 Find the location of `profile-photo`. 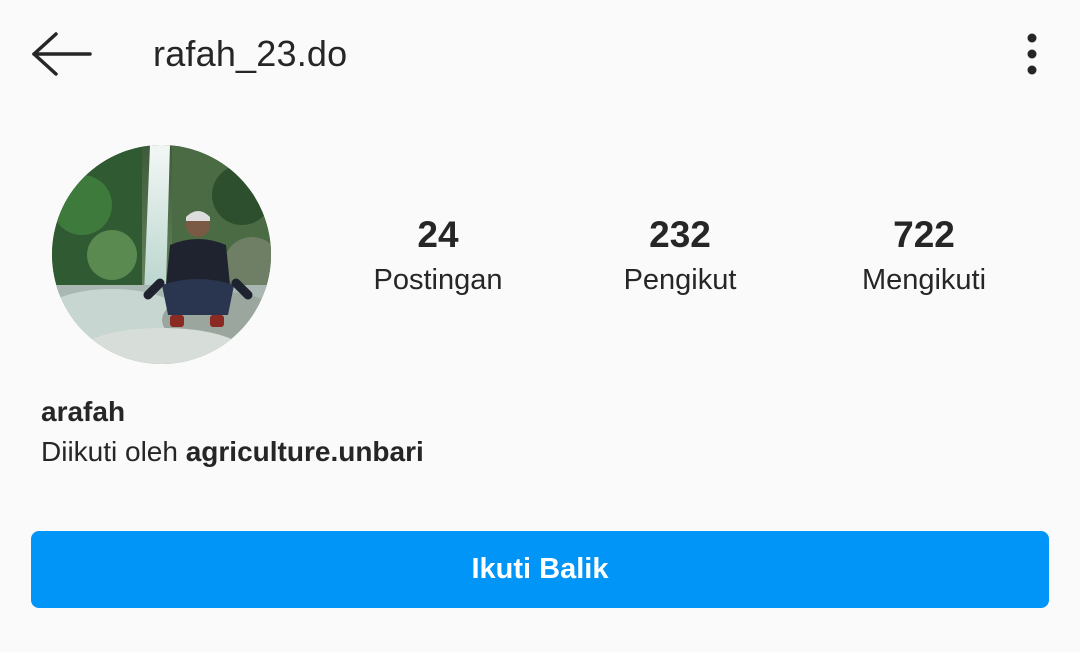

profile-photo is located at coordinates (161, 254).